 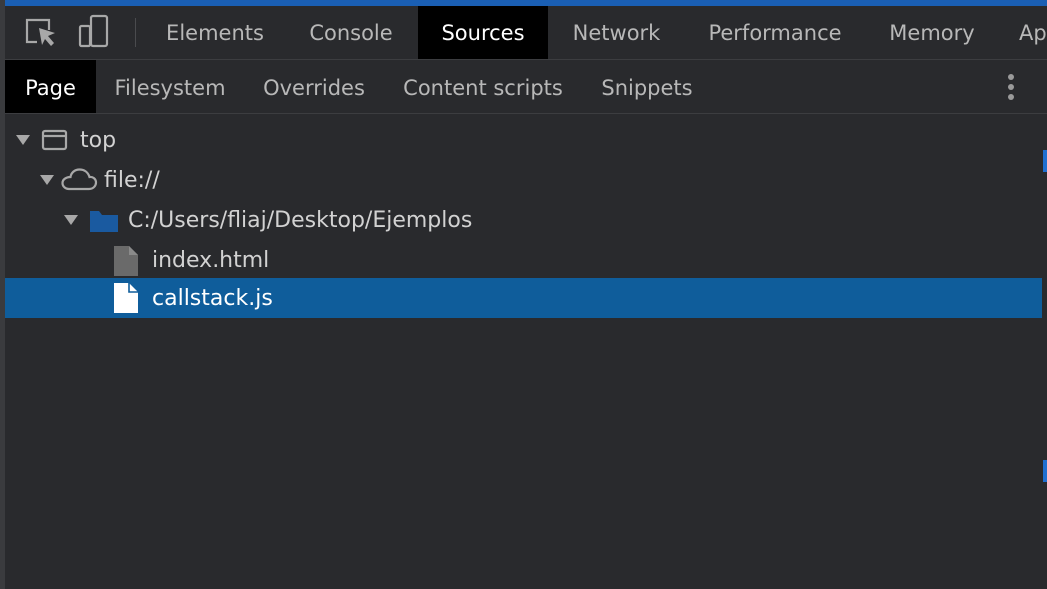 What do you see at coordinates (647, 86) in the screenshot?
I see `subtab-snippets: Snippets` at bounding box center [647, 86].